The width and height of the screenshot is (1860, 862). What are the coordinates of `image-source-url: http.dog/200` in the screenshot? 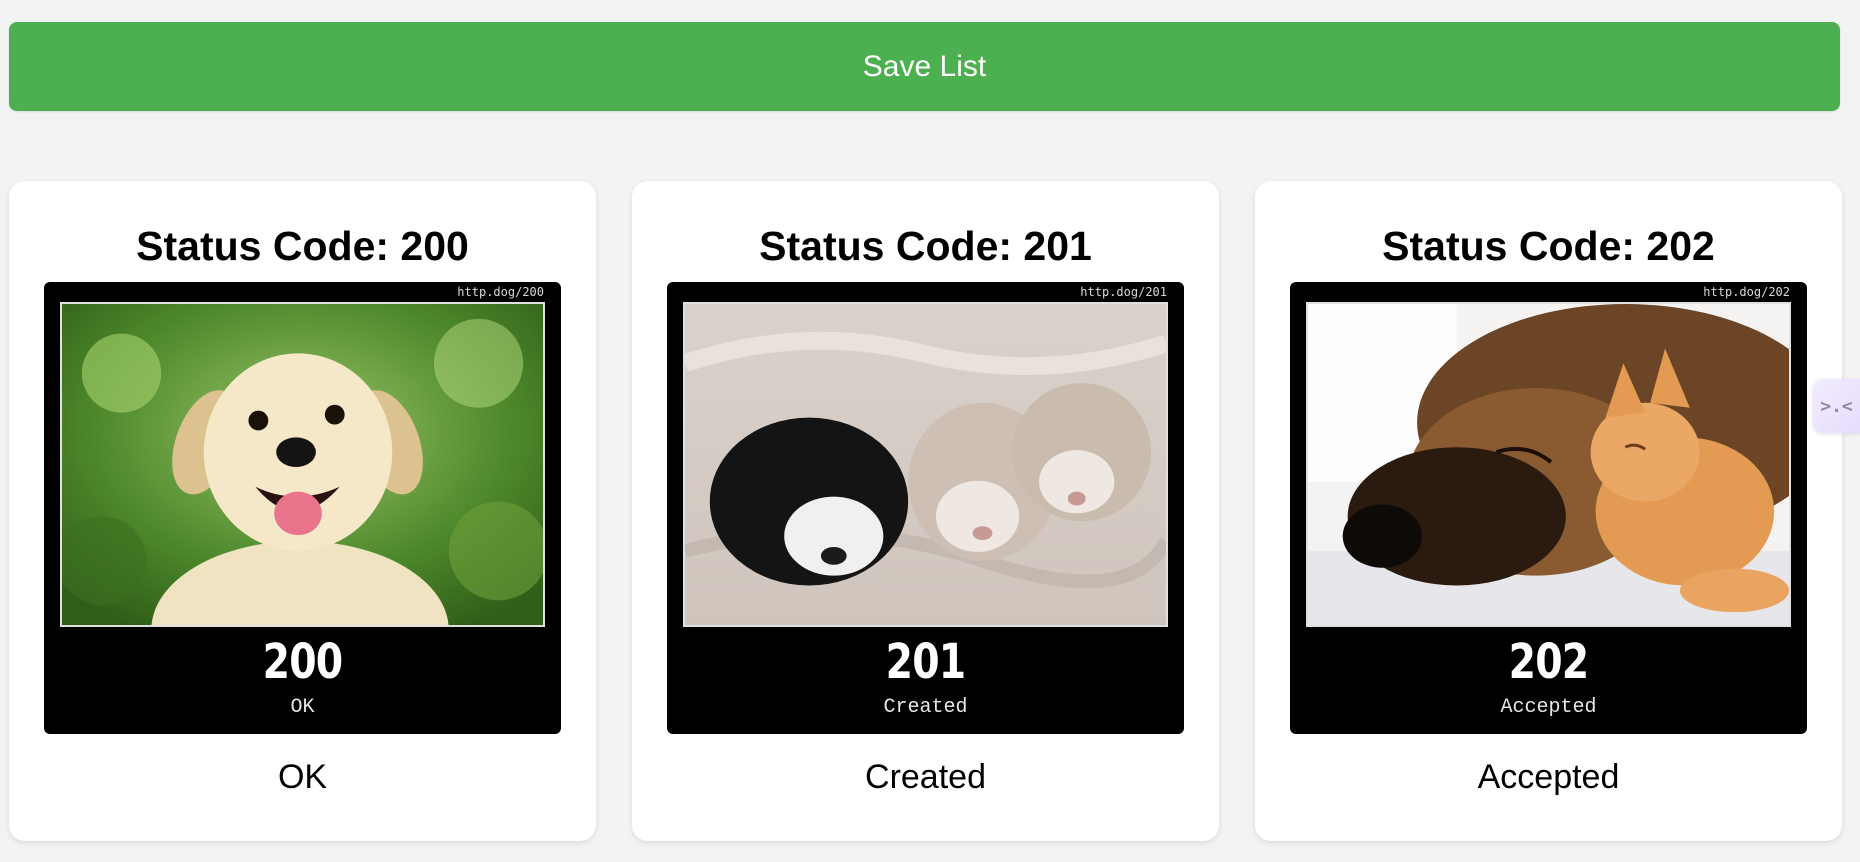 It's located at (500, 292).